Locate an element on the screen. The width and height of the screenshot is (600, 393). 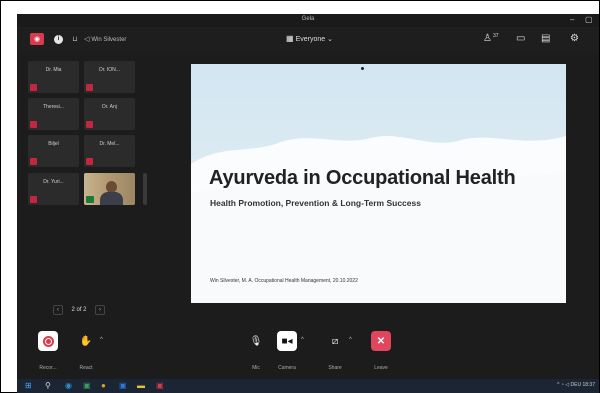
active-mic-icon is located at coordinates (90, 199).